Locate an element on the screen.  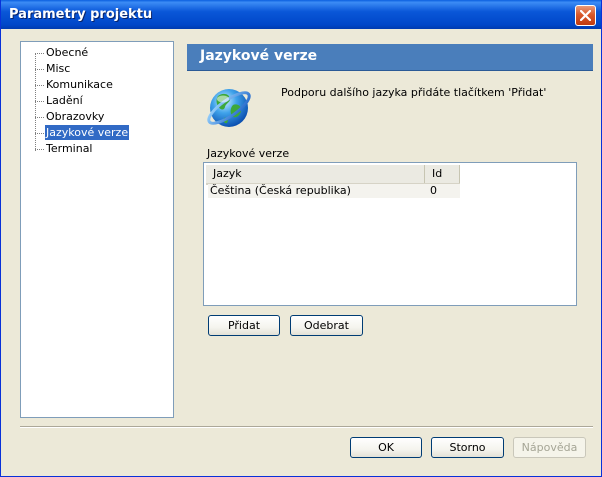
tree-item-label: Obecné is located at coordinates (67, 52).